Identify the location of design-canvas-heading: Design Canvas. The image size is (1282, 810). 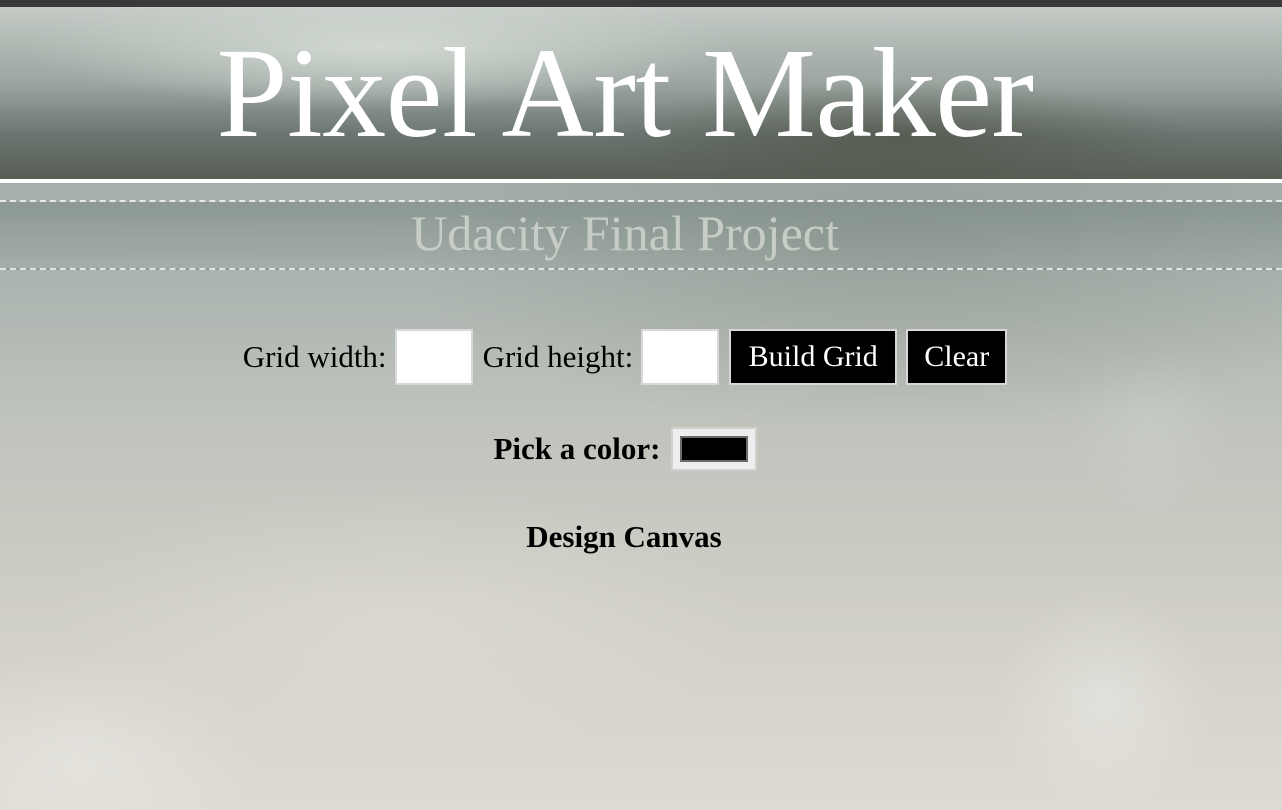
(624, 536).